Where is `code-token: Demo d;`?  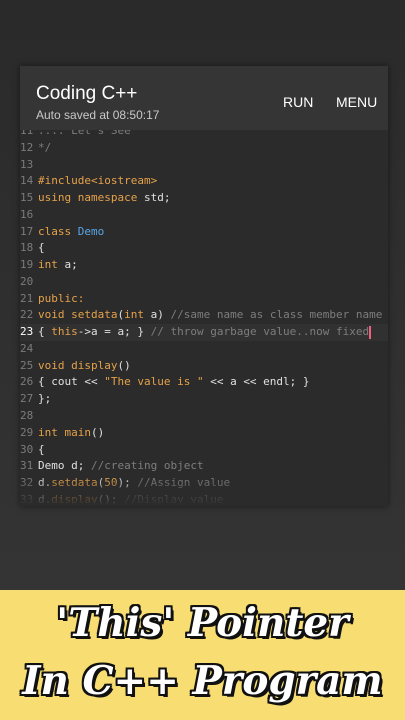
code-token: Demo d; is located at coordinates (64, 466).